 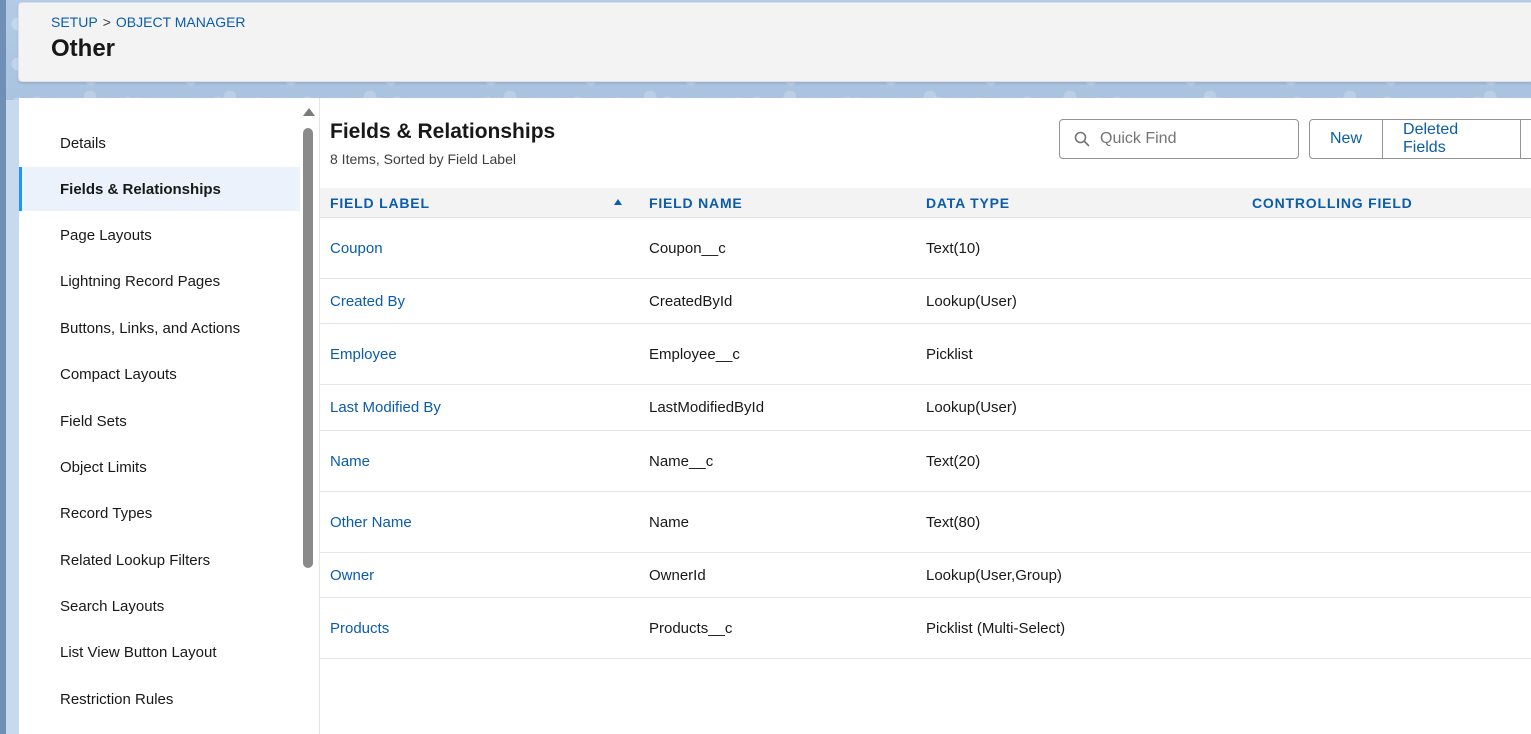 I want to click on field-label-link: Coupon, so click(x=356, y=248).